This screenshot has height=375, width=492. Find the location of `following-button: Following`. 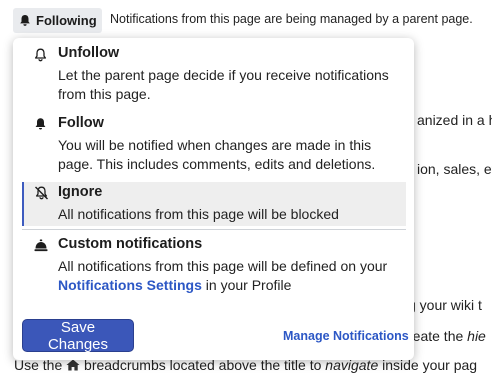

following-button: Following is located at coordinates (57, 20).